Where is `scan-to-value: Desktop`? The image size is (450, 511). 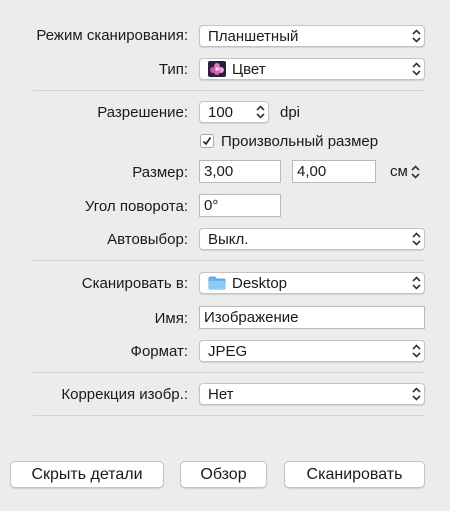 scan-to-value: Desktop is located at coordinates (260, 283).